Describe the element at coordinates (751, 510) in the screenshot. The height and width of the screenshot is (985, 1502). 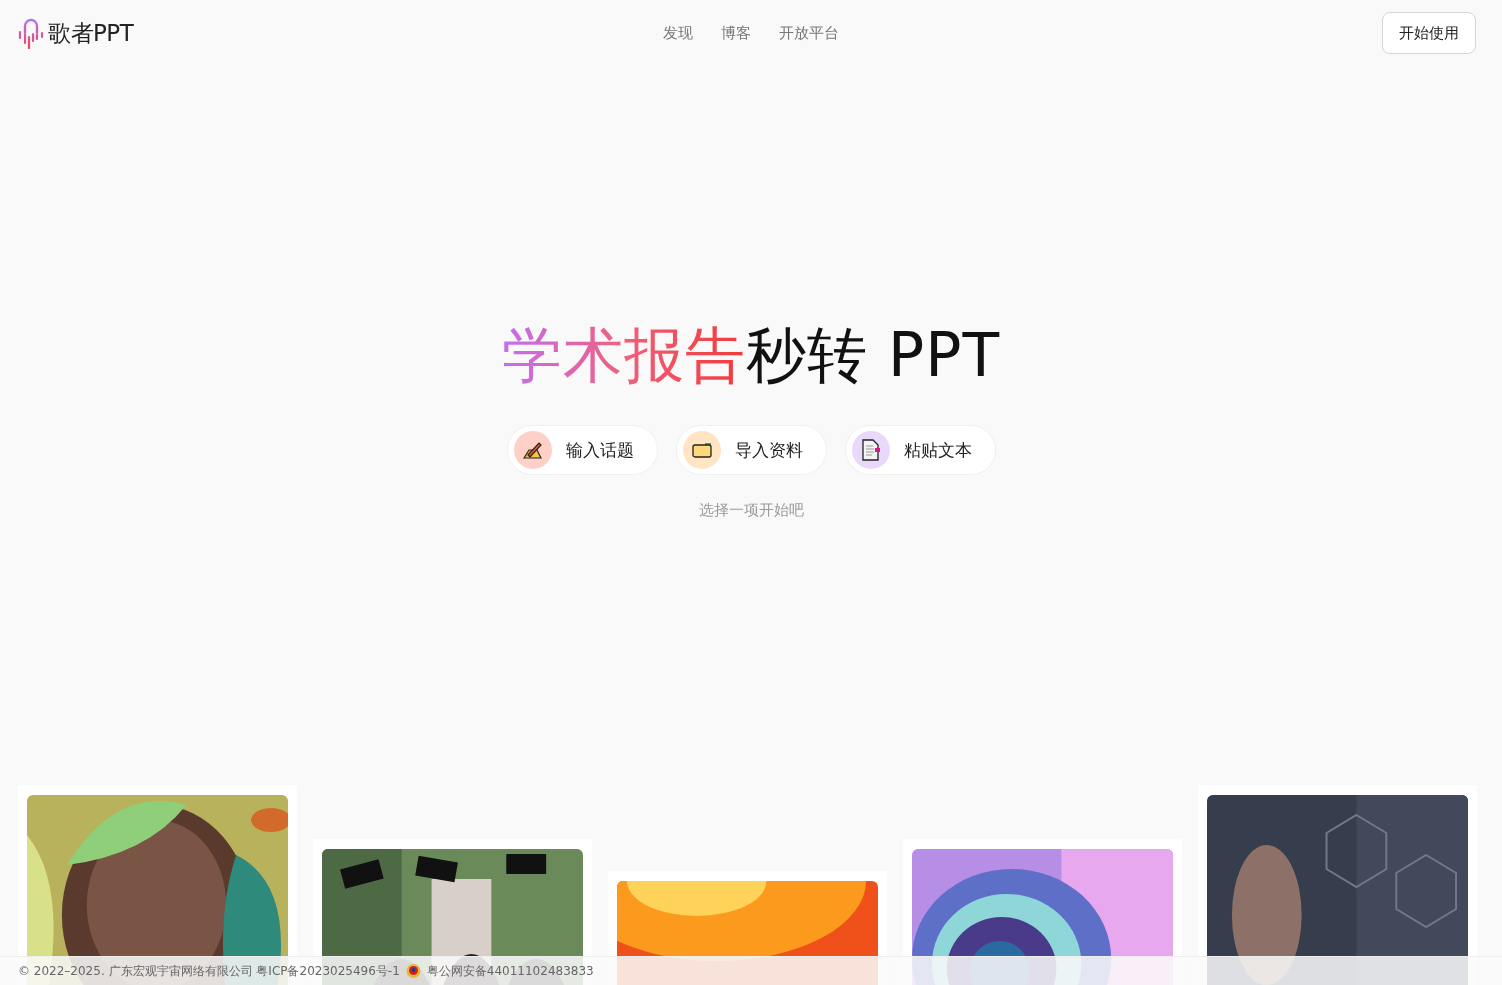
I see `hint-text: 选择一项开始吧` at that location.